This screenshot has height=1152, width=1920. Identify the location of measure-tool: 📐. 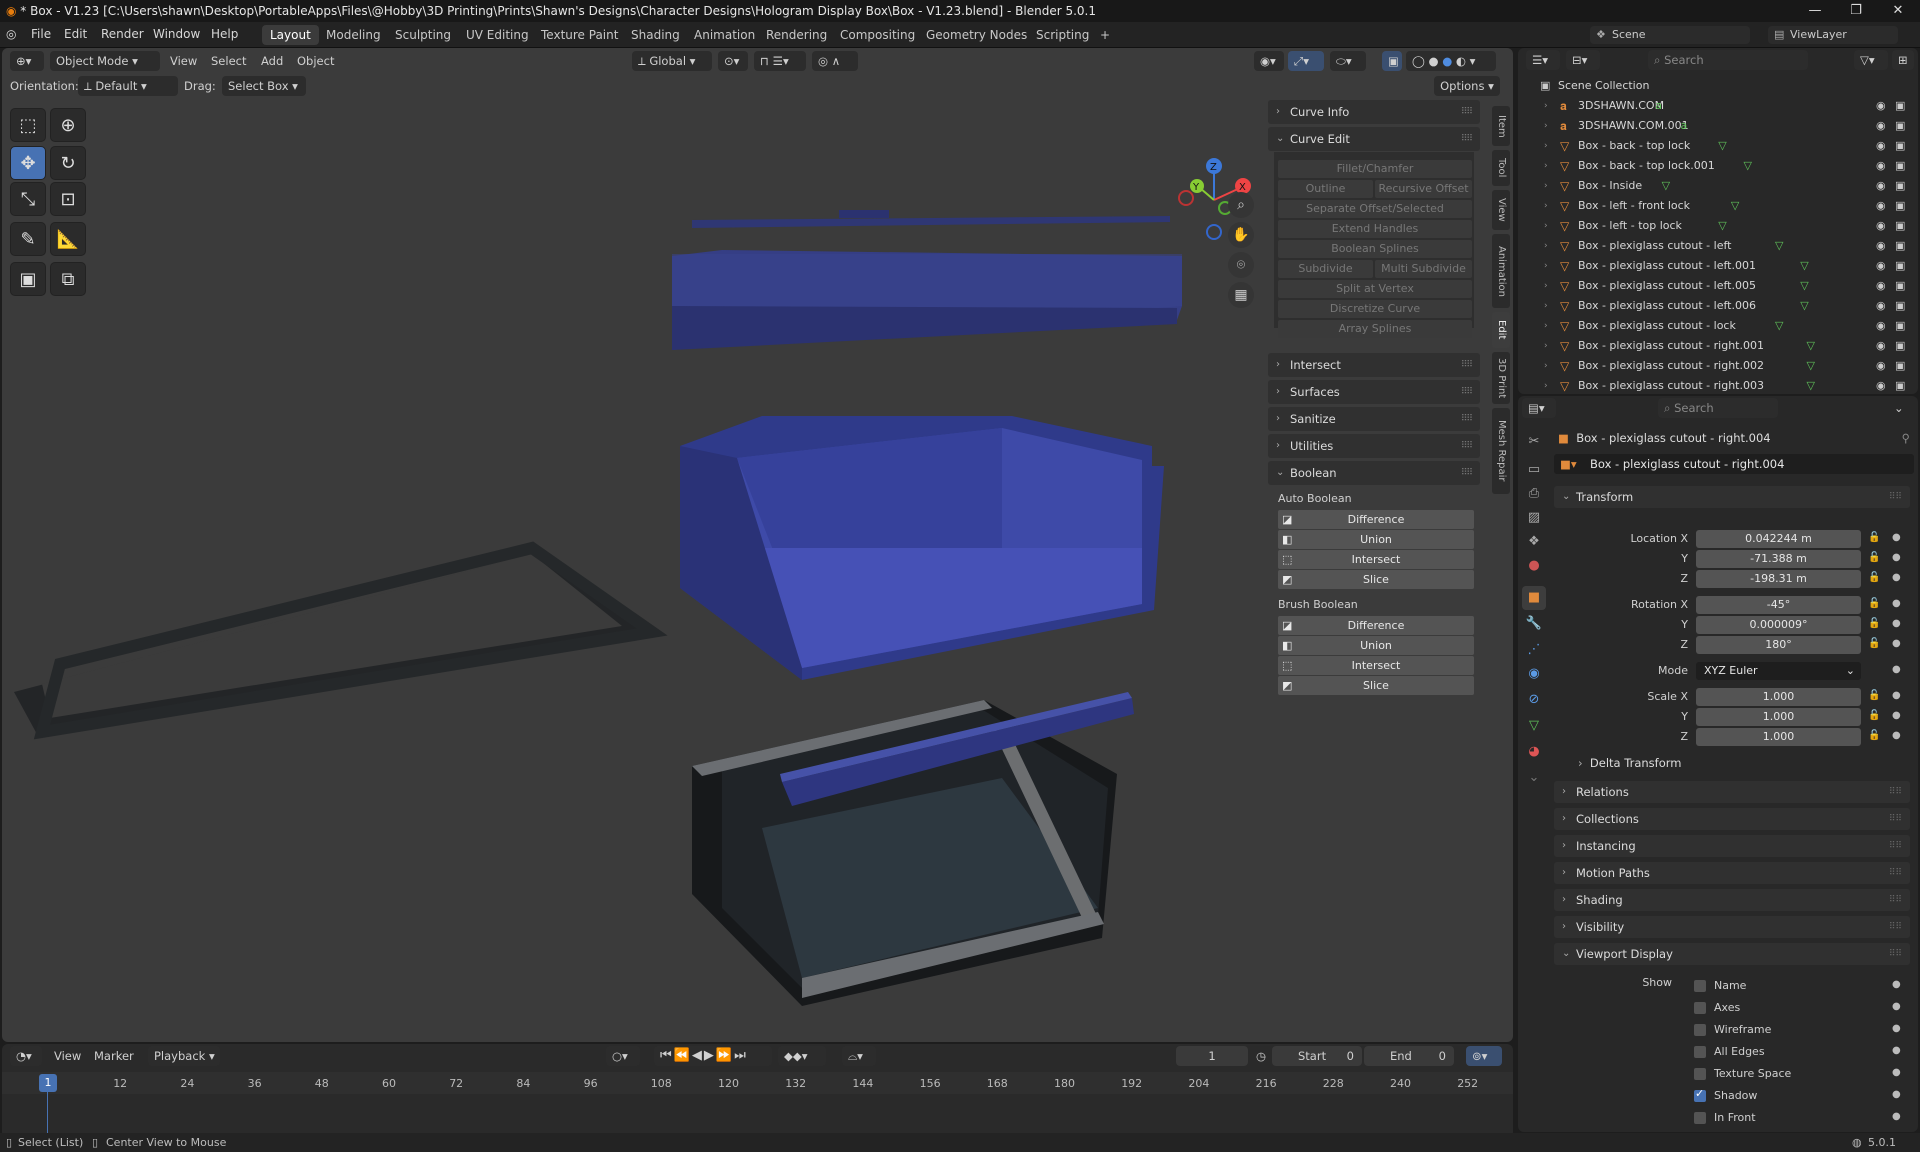
(68, 239).